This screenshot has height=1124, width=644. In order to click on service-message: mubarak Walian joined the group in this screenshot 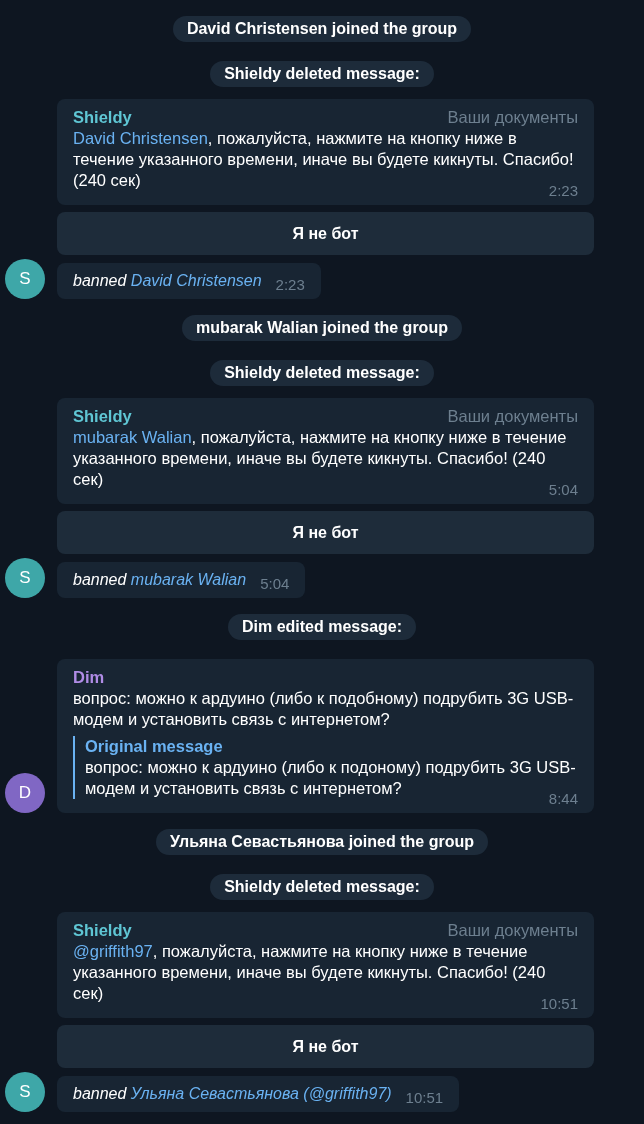, I will do `click(322, 328)`.